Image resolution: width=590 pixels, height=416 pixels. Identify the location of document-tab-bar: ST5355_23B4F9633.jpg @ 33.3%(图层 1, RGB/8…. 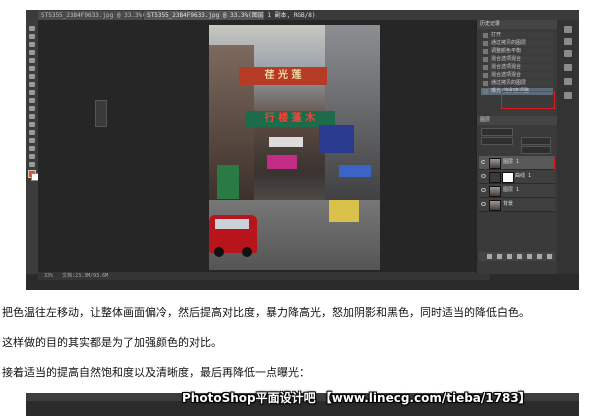
(302, 15).